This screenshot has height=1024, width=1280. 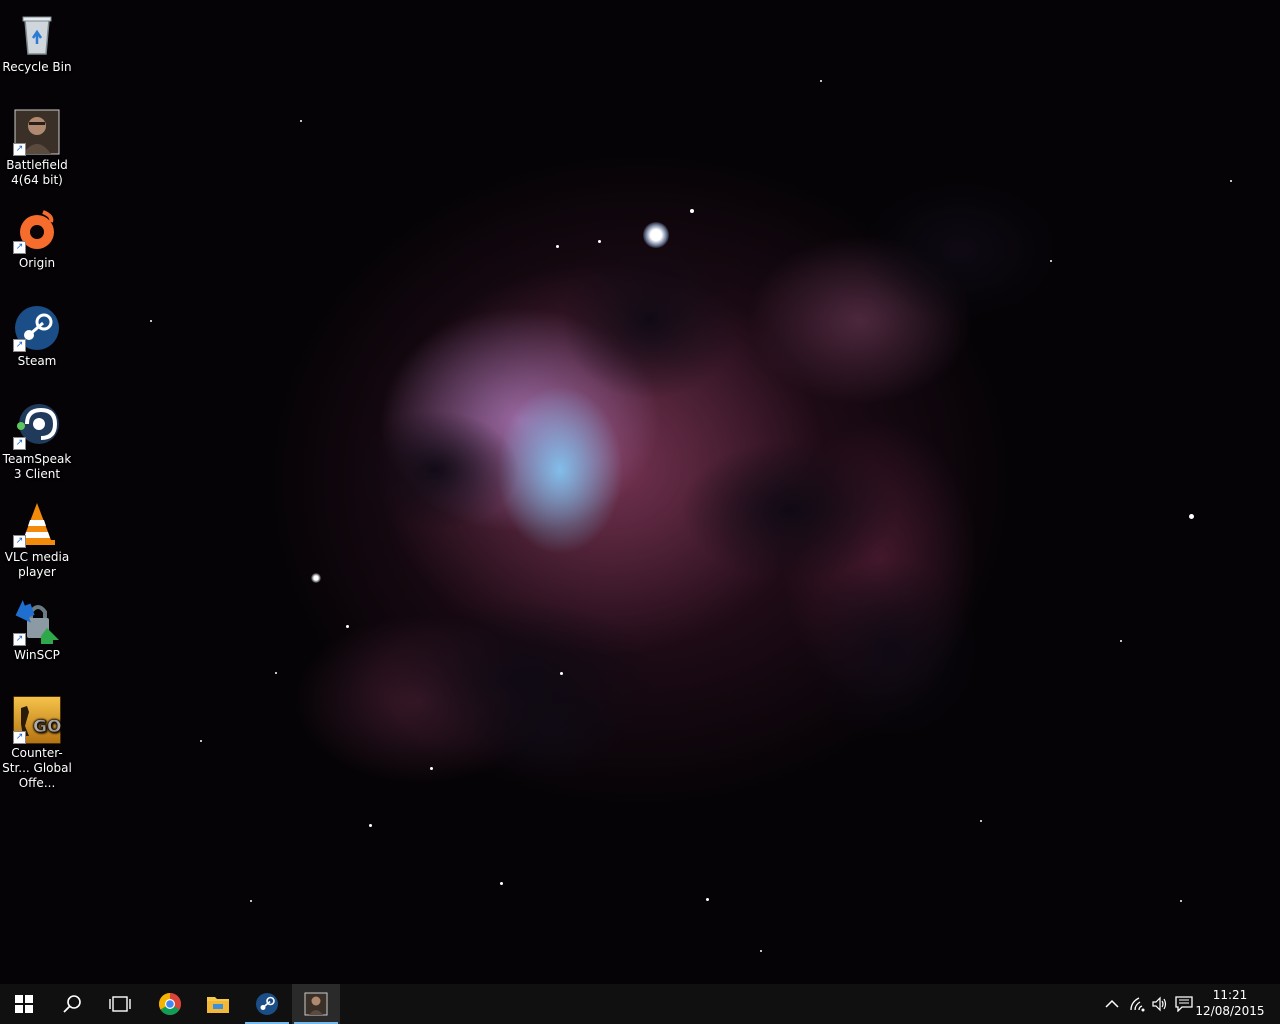 I want to click on vlc-icon: ↗, so click(x=37, y=524).